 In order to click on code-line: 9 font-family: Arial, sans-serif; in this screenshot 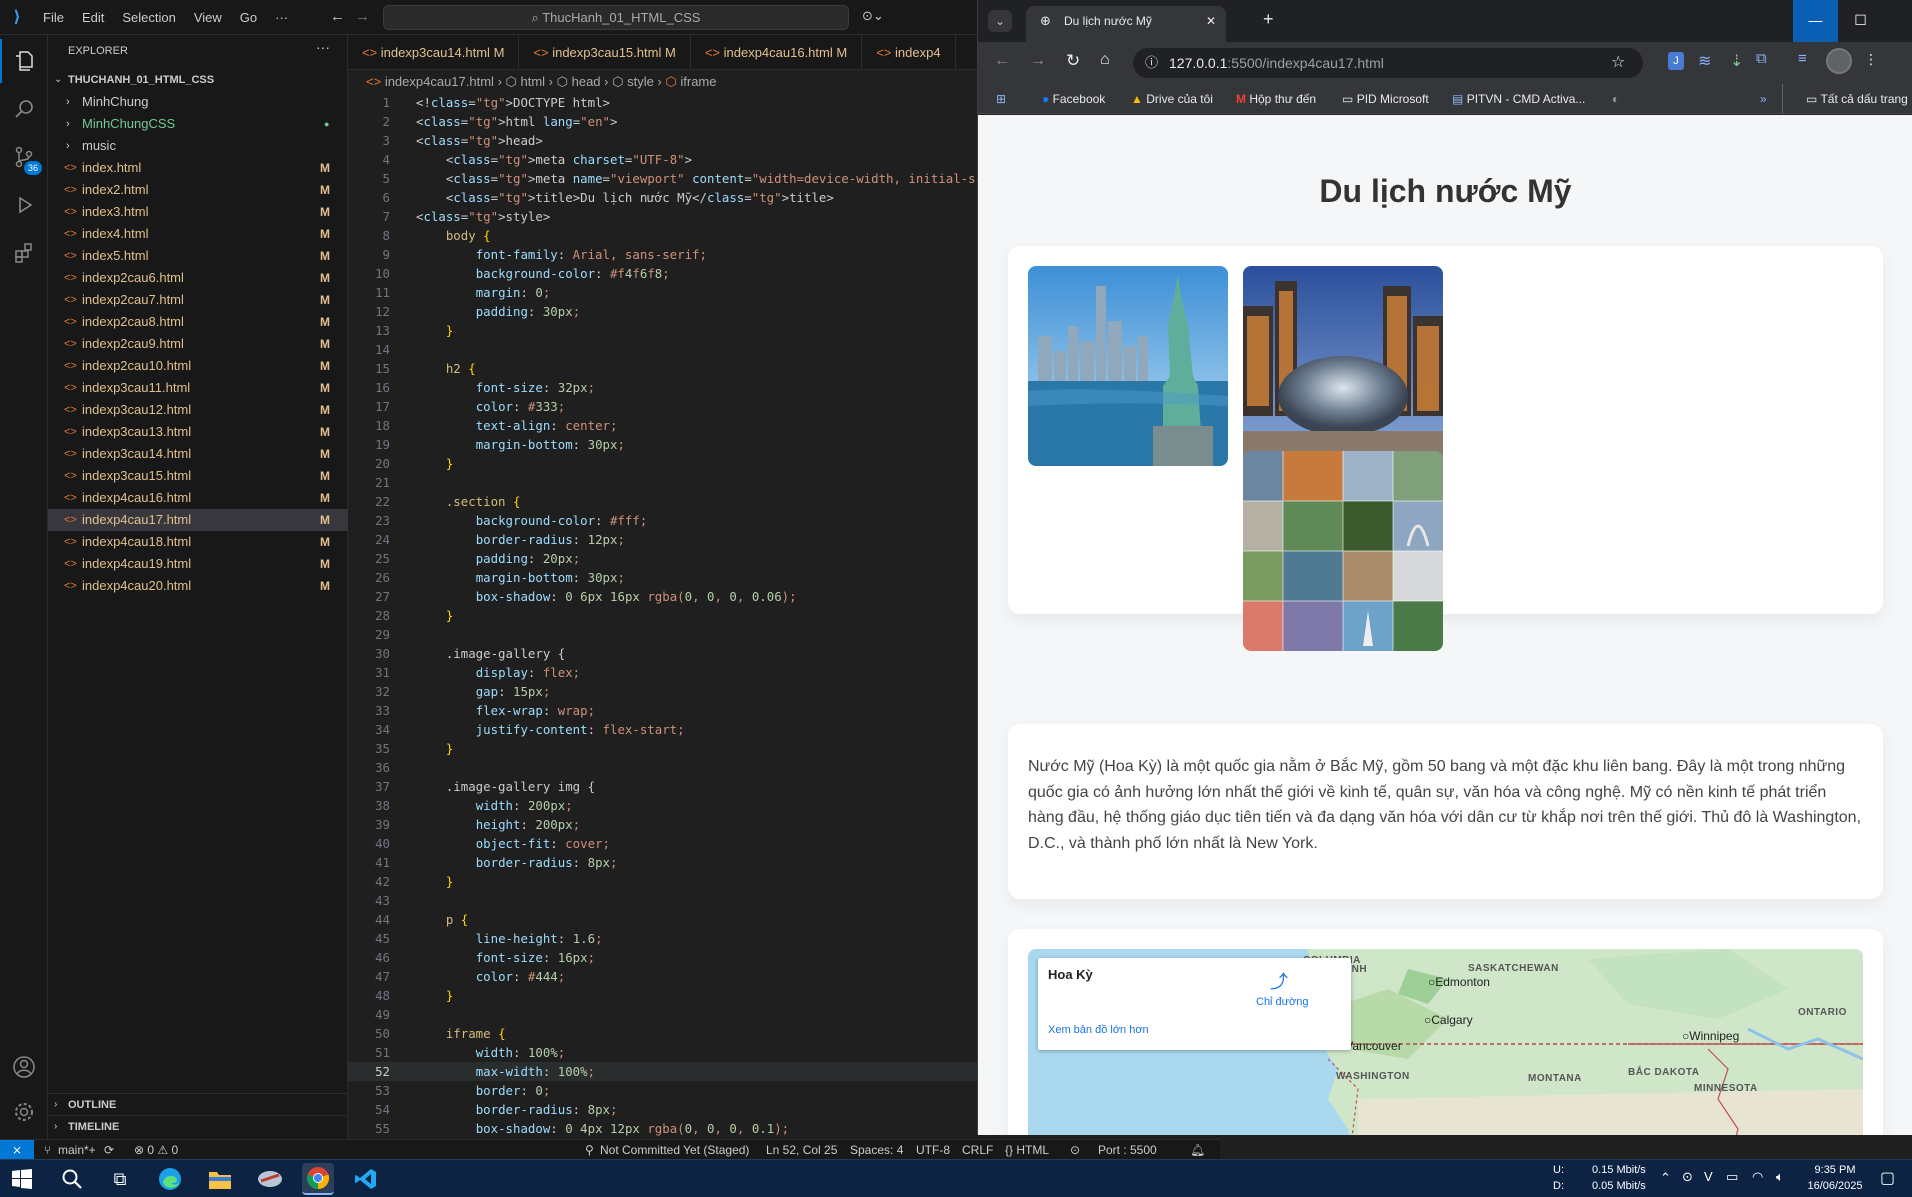, I will do `click(662, 254)`.